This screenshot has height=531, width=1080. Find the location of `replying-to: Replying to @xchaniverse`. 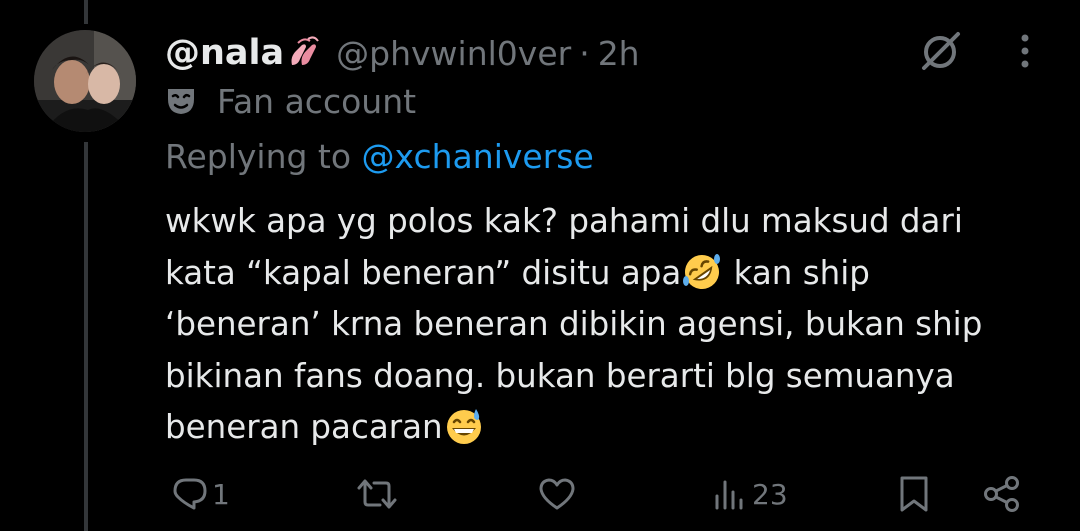

replying-to: Replying to @xchaniverse is located at coordinates (379, 156).